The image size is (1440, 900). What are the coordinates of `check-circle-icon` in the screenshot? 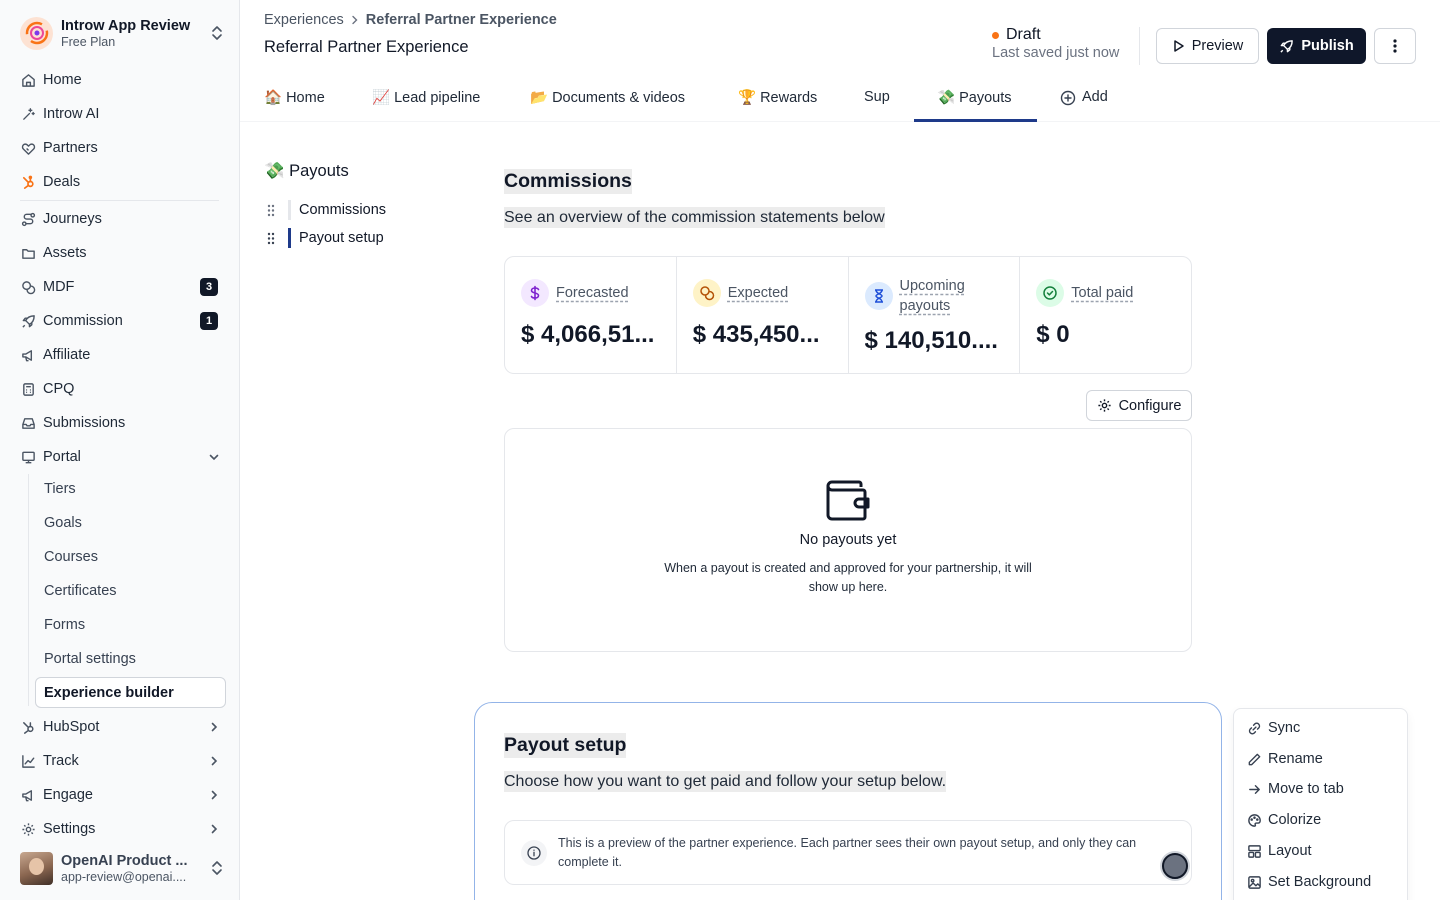 It's located at (1050, 293).